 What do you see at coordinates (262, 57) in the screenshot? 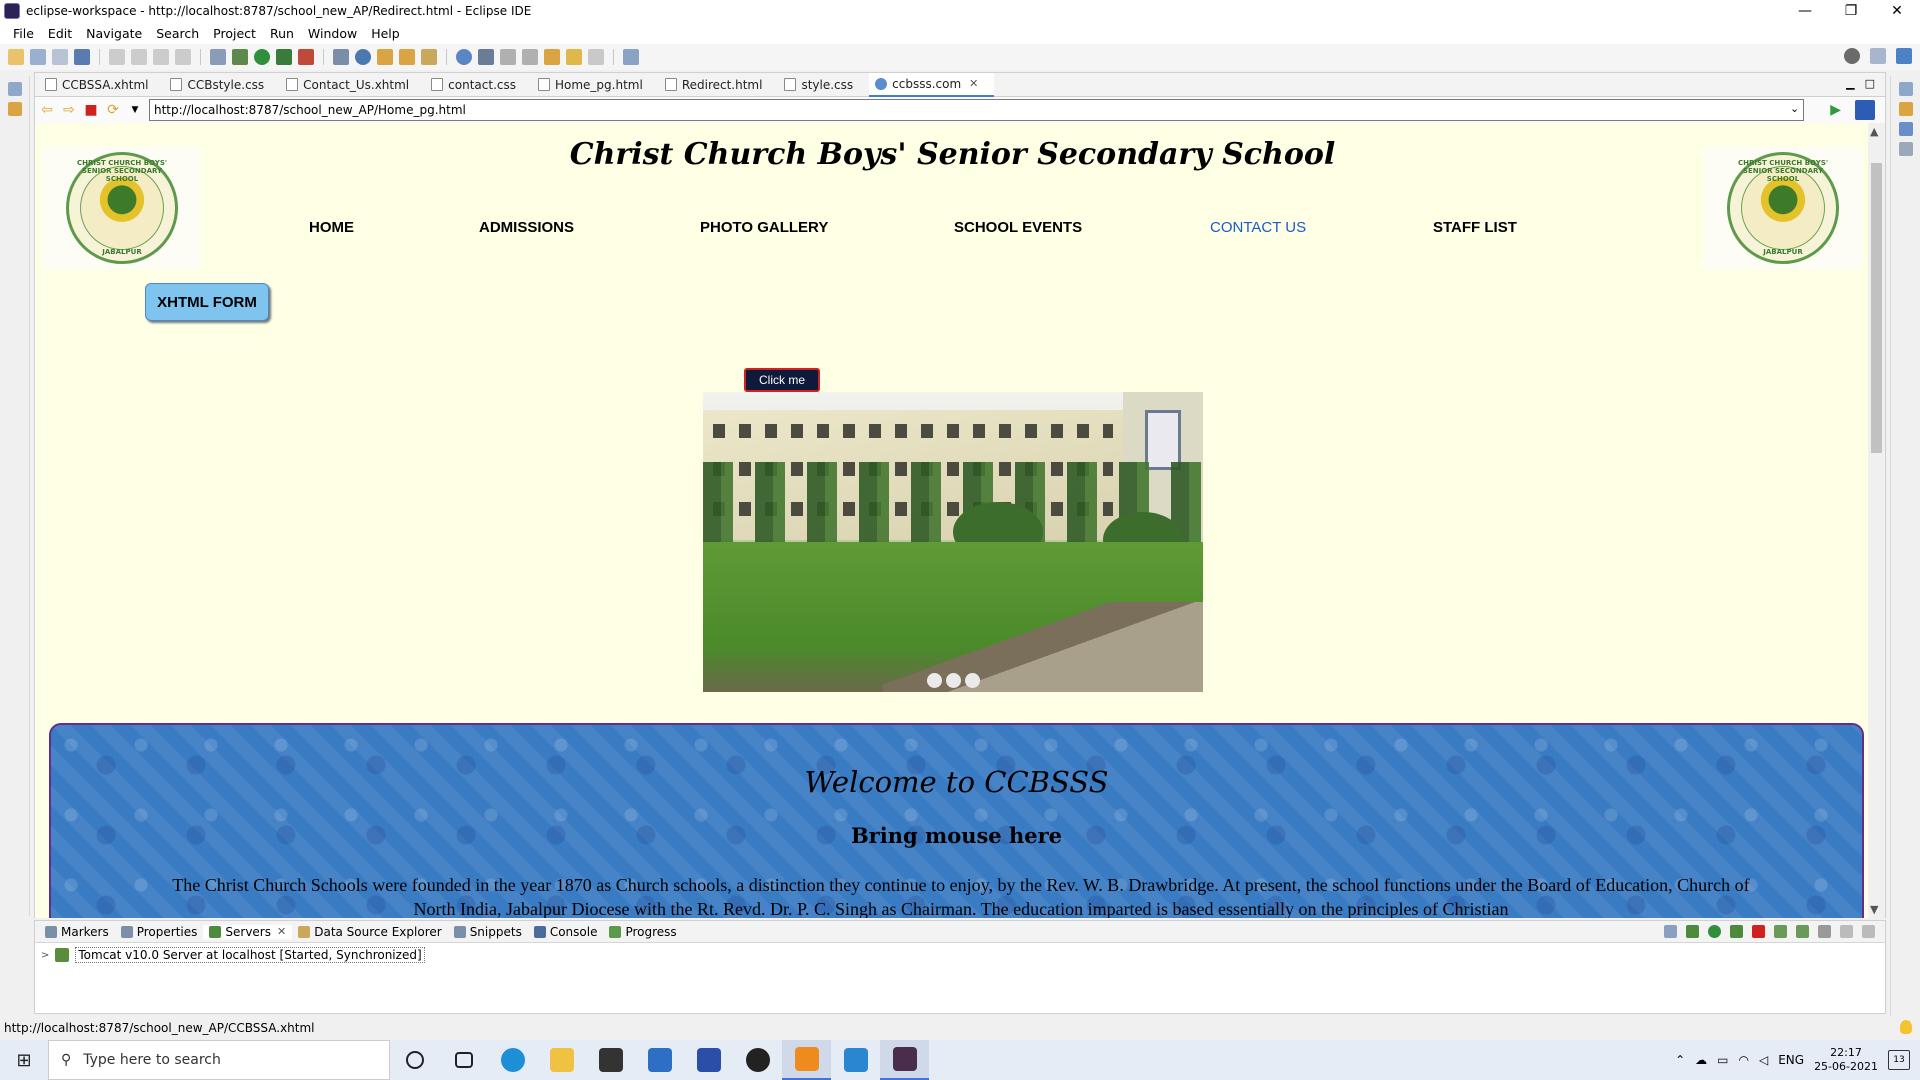
I see `run-icon` at bounding box center [262, 57].